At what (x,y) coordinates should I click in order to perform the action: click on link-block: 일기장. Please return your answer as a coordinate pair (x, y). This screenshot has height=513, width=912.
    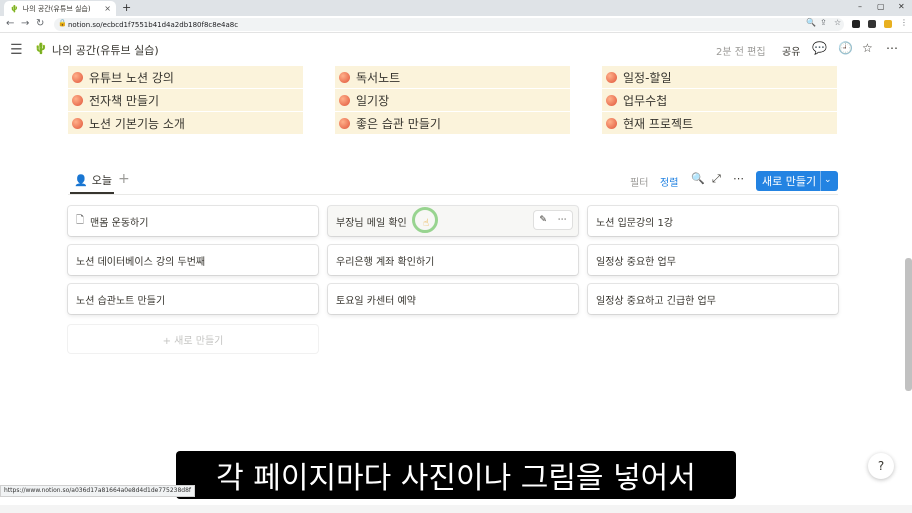
    Looking at the image, I should click on (452, 100).